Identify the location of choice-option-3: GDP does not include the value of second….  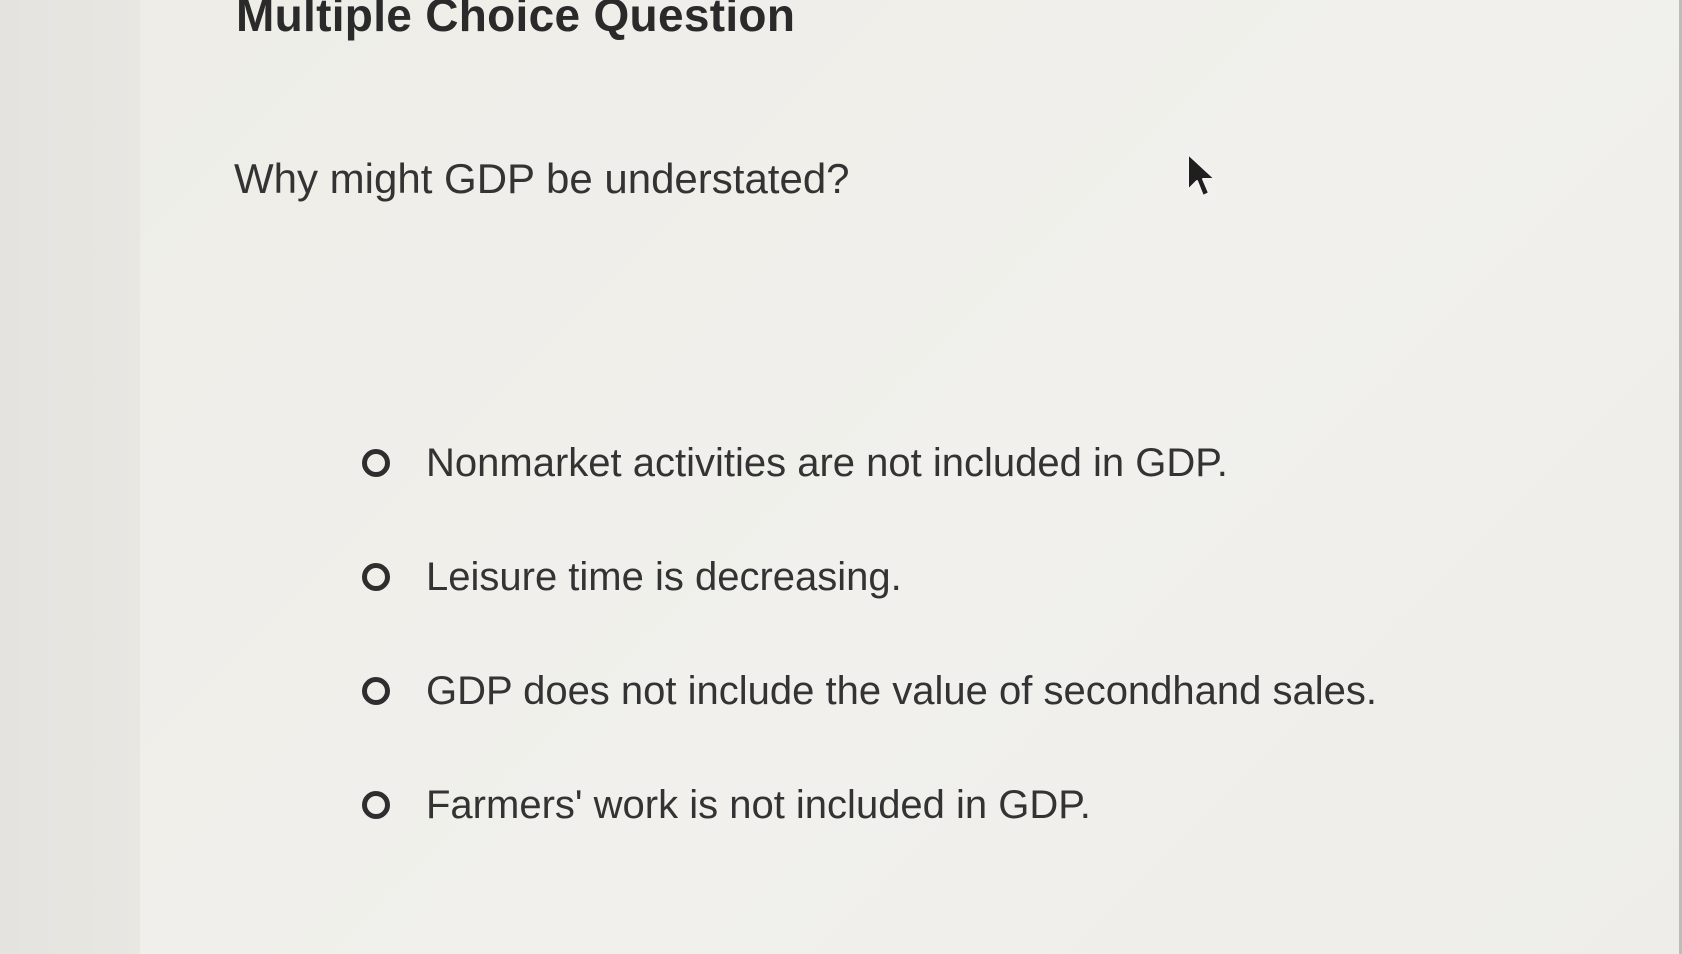
(962, 717).